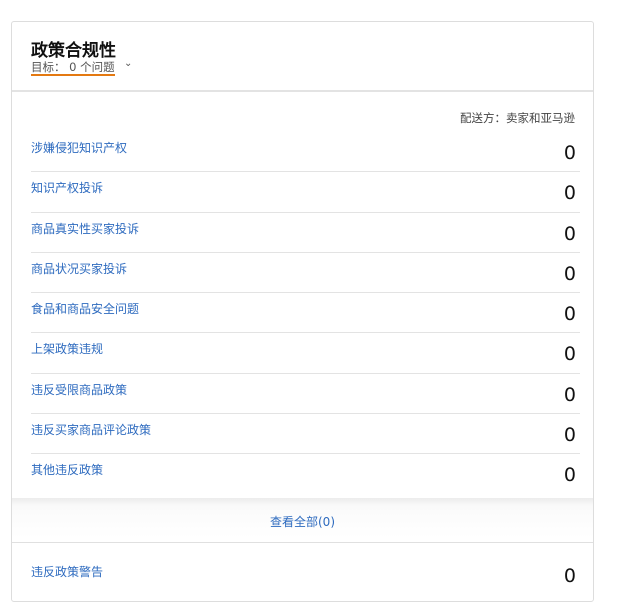 This screenshot has height=612, width=627. Describe the element at coordinates (517, 118) in the screenshot. I see `fulfillment-label: 配送方：卖家和亚马逊` at that location.